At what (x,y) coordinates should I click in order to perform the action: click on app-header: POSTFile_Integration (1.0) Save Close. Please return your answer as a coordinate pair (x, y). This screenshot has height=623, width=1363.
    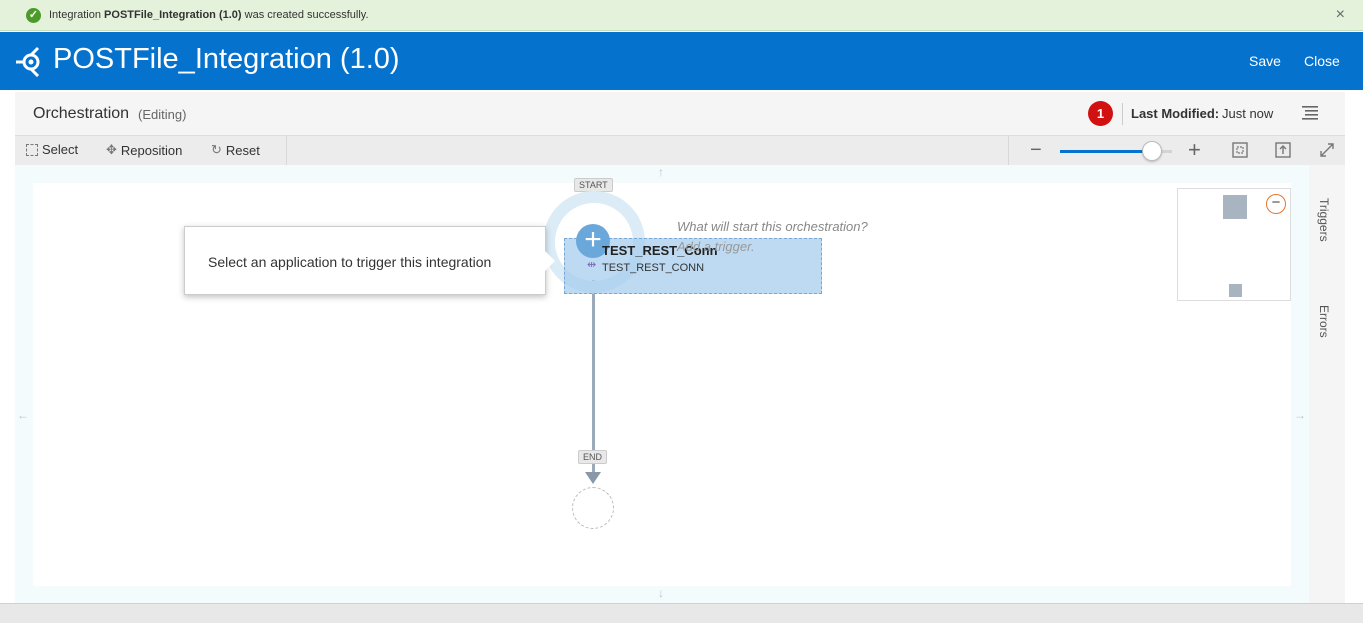
    Looking at the image, I should click on (681, 61).